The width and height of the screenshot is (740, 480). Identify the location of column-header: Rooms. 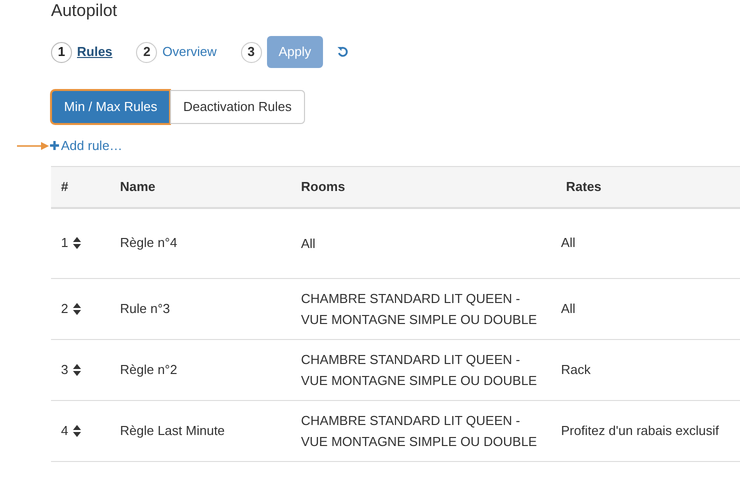
(323, 187).